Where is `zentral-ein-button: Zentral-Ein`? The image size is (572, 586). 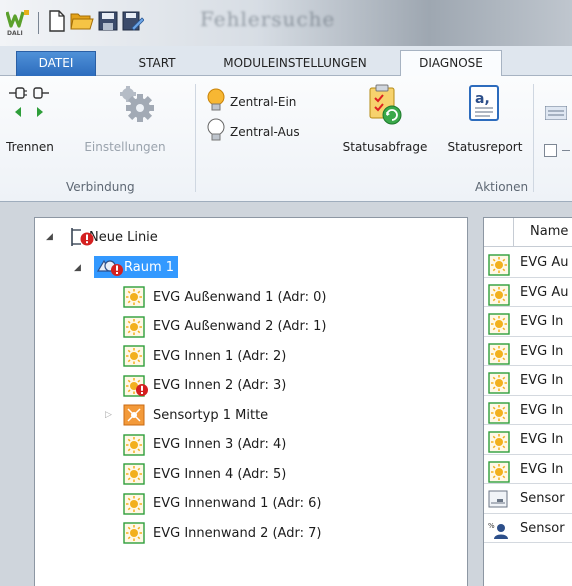
zentral-ein-button: Zentral-Ein is located at coordinates (251, 101).